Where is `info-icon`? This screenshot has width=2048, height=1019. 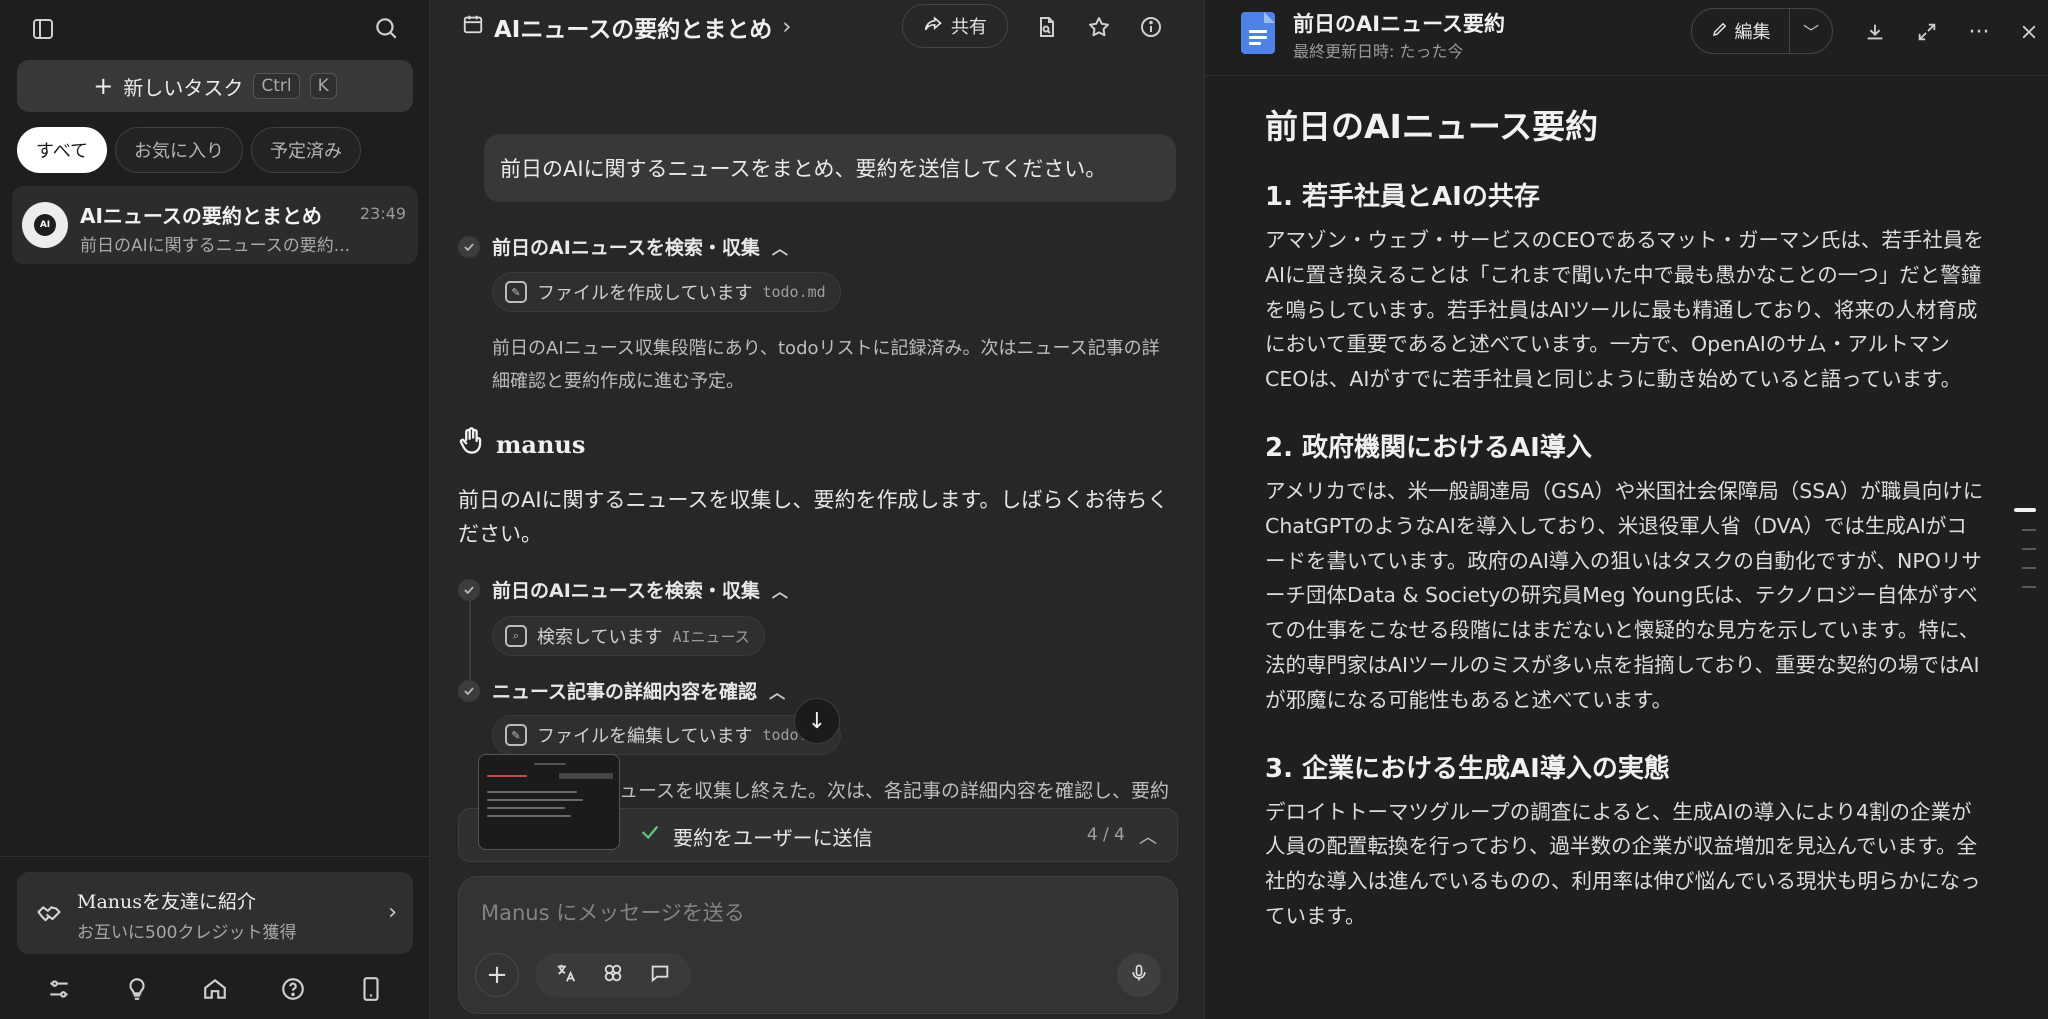
info-icon is located at coordinates (1151, 27).